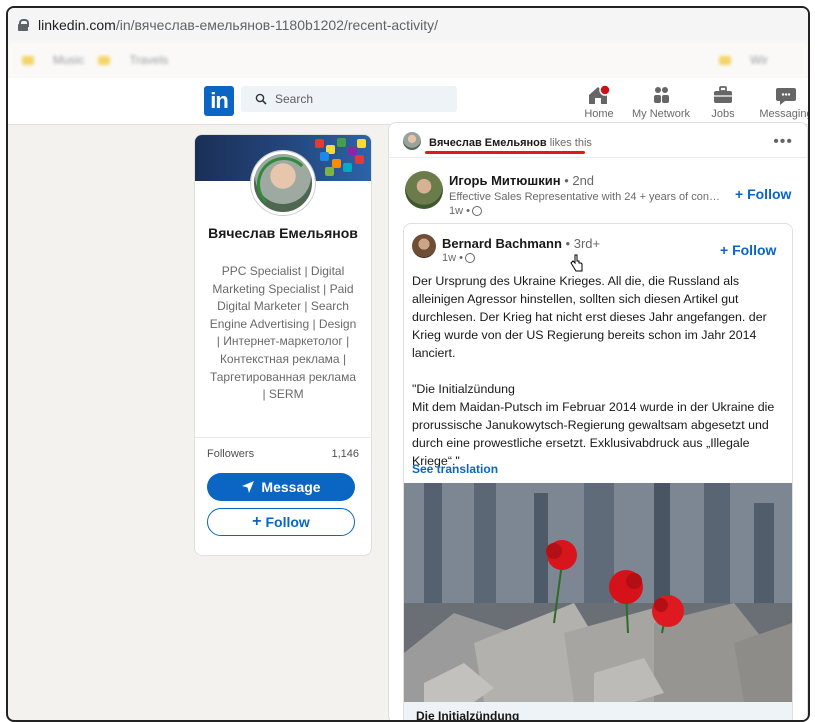 This screenshot has width=815, height=722. I want to click on article-image, so click(598, 592).